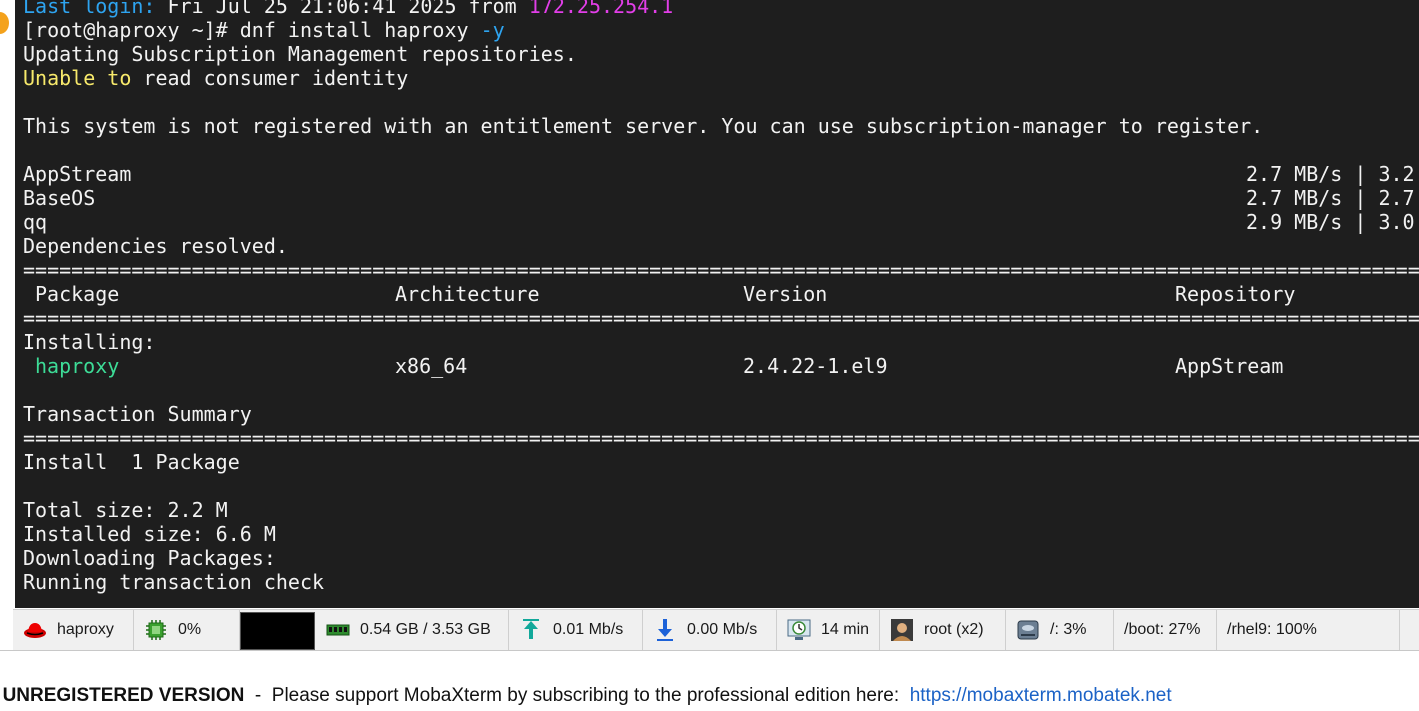 The width and height of the screenshot is (1419, 711). What do you see at coordinates (35, 222) in the screenshot?
I see `repo-name: qq` at bounding box center [35, 222].